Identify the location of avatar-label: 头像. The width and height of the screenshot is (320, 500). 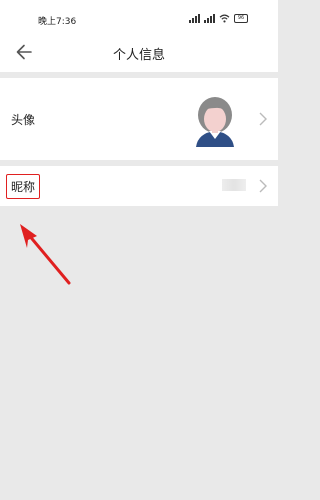
(23, 120).